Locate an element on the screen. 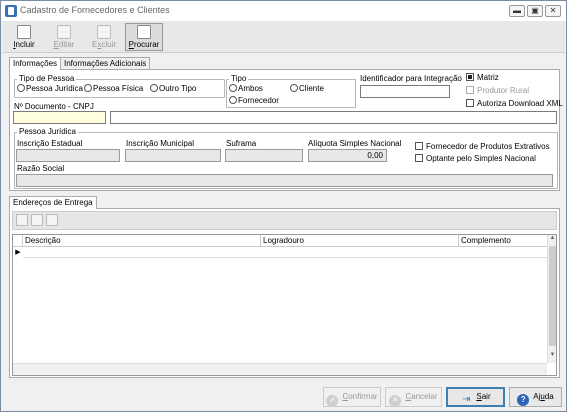  tab-enderecos-entrega: Endereços de Entrega is located at coordinates (53, 202).